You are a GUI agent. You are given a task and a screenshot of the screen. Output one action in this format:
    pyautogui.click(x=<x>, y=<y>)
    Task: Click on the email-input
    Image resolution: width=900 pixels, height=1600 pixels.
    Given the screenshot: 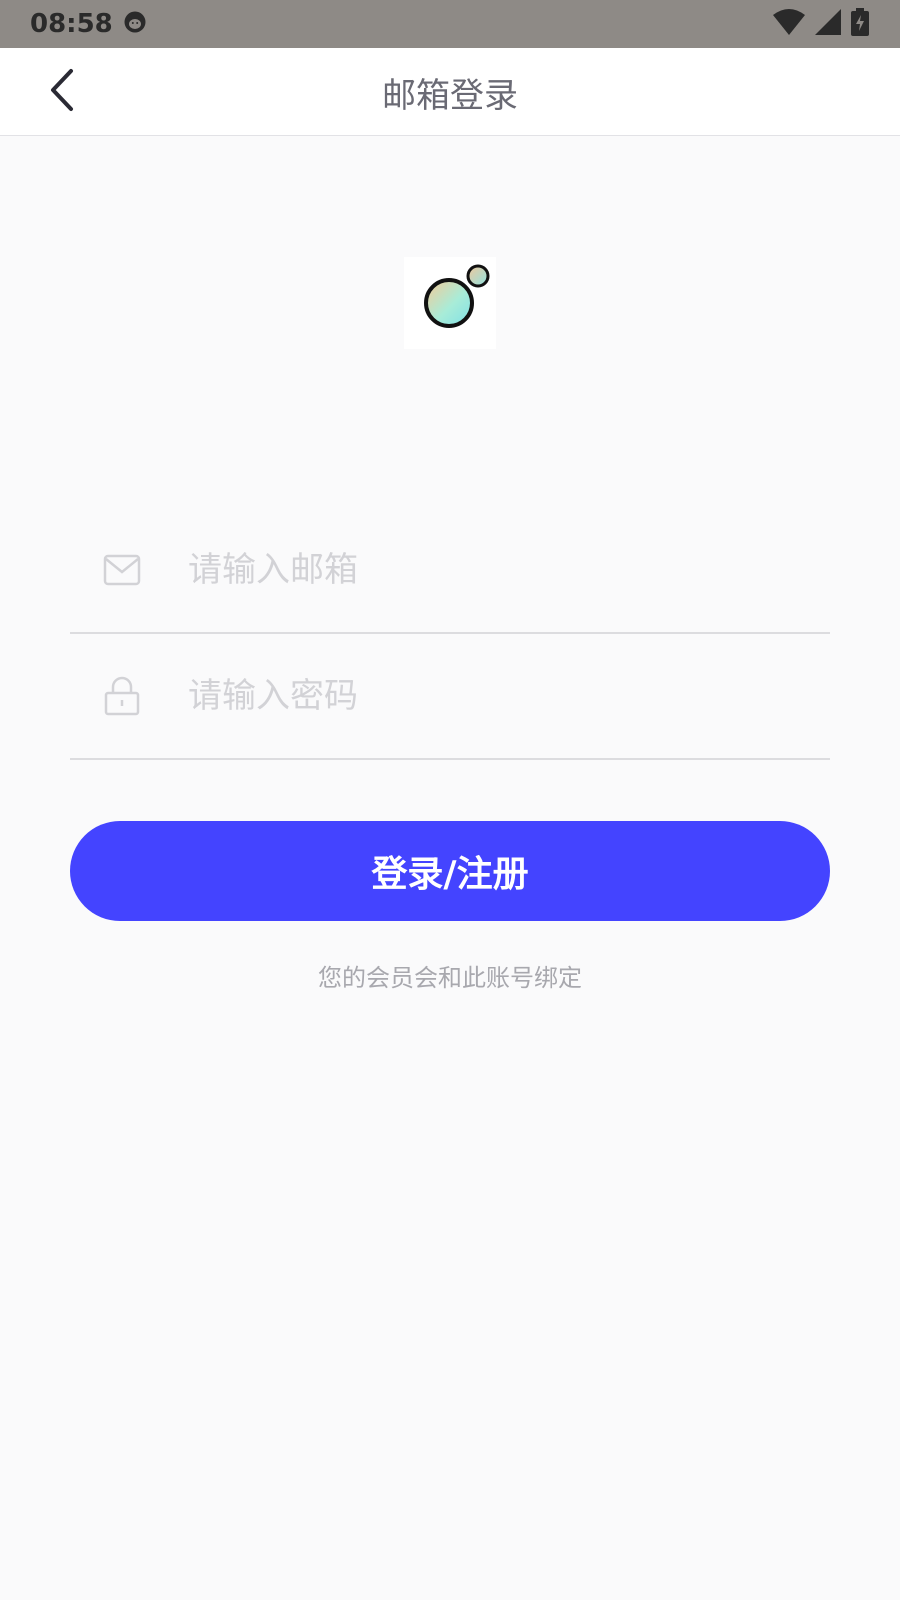 What is the action you would take?
    pyautogui.click(x=488, y=570)
    